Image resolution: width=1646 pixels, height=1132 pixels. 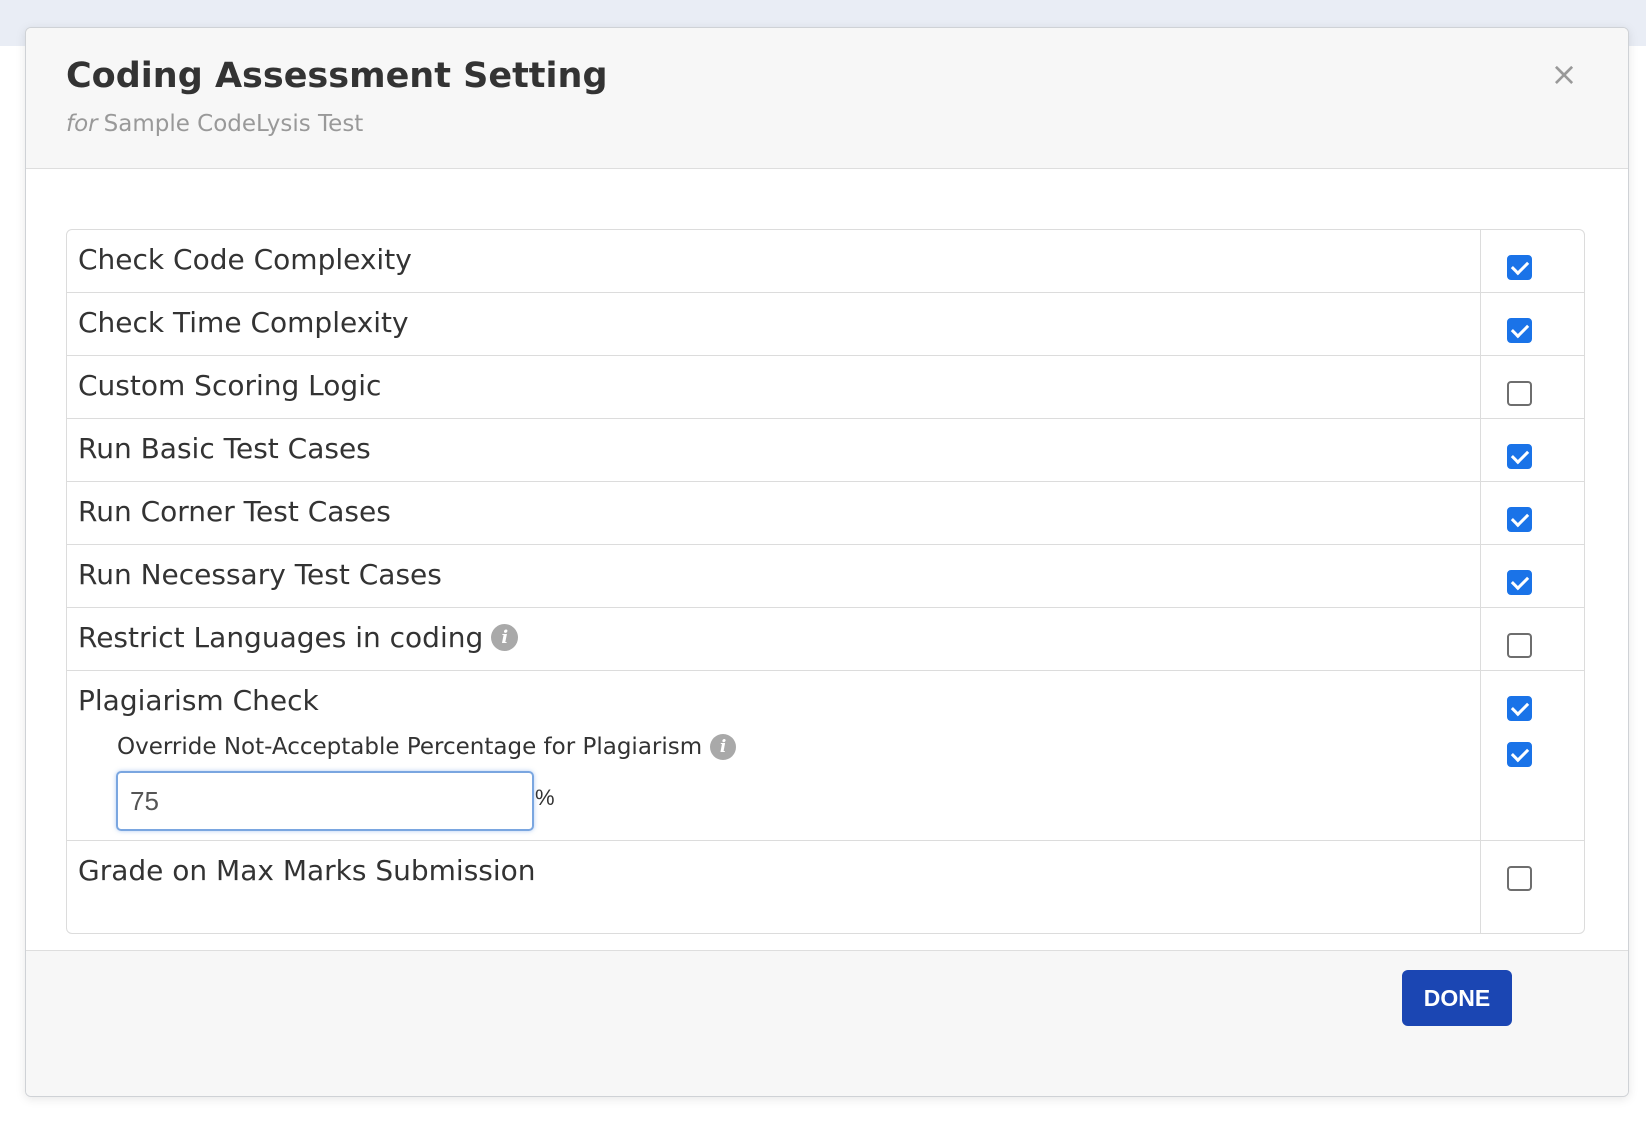 What do you see at coordinates (1519, 519) in the screenshot?
I see `checkbox-corner-tests` at bounding box center [1519, 519].